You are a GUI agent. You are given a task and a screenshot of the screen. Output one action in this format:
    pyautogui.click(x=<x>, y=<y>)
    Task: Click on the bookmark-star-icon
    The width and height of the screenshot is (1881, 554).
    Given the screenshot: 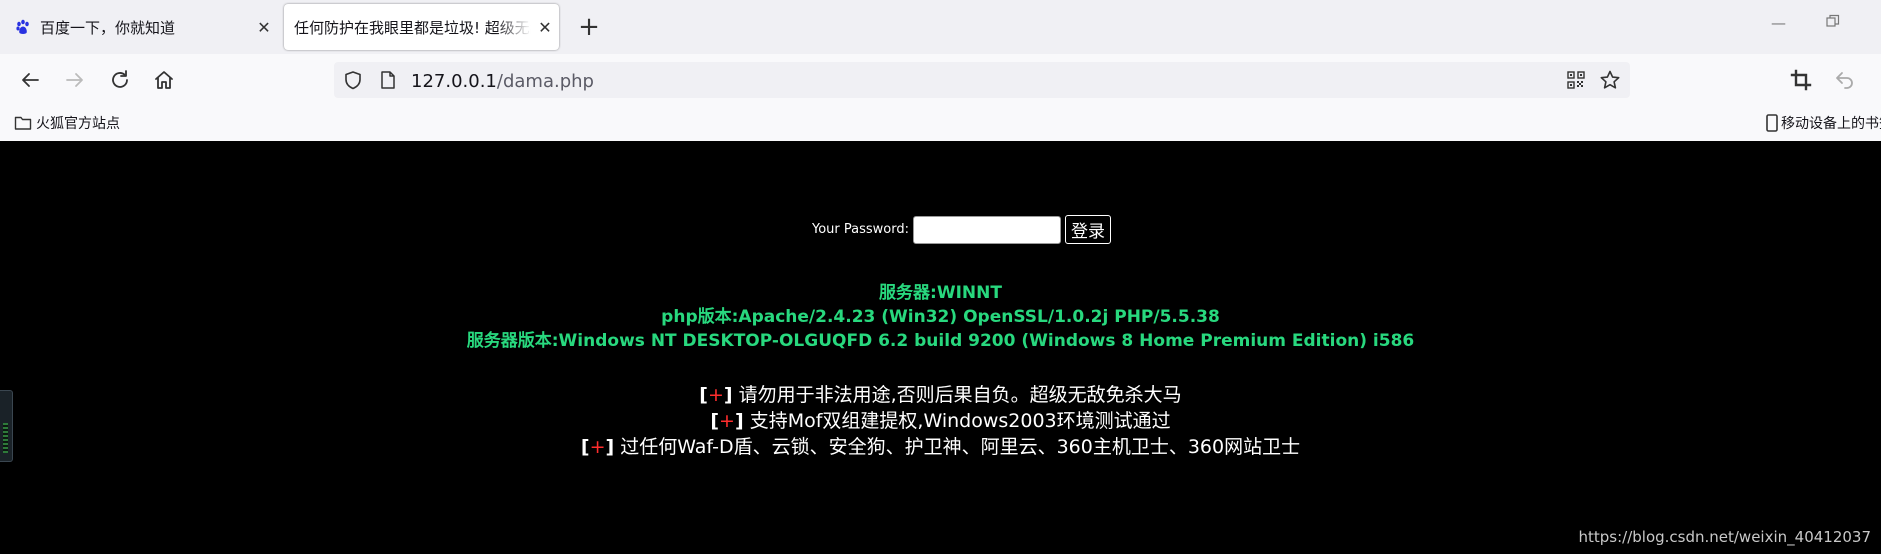 What is the action you would take?
    pyautogui.click(x=1610, y=82)
    